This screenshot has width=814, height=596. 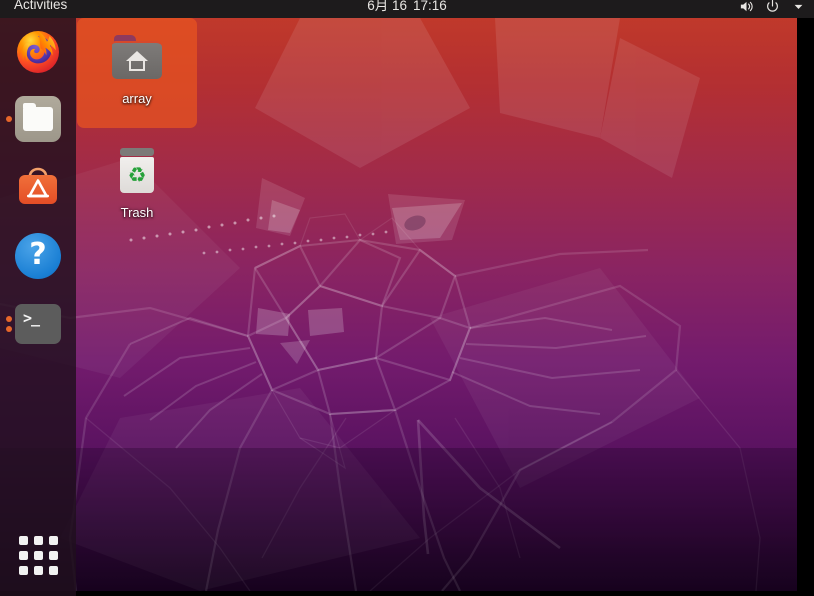 I want to click on desktop-icon-array: array, so click(x=137, y=73).